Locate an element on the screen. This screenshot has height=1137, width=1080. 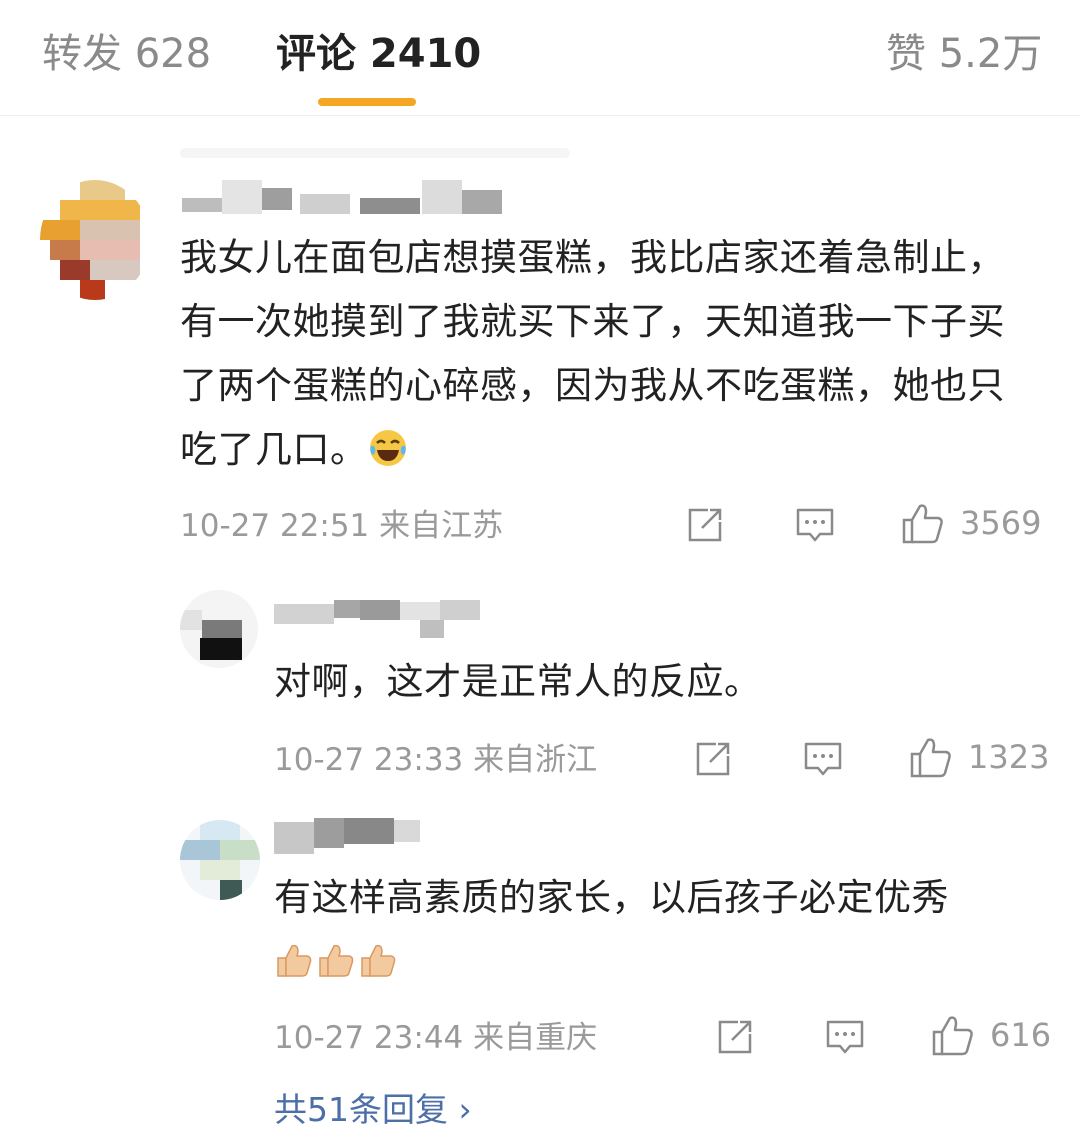
like-button: 1323 is located at coordinates (978, 757).